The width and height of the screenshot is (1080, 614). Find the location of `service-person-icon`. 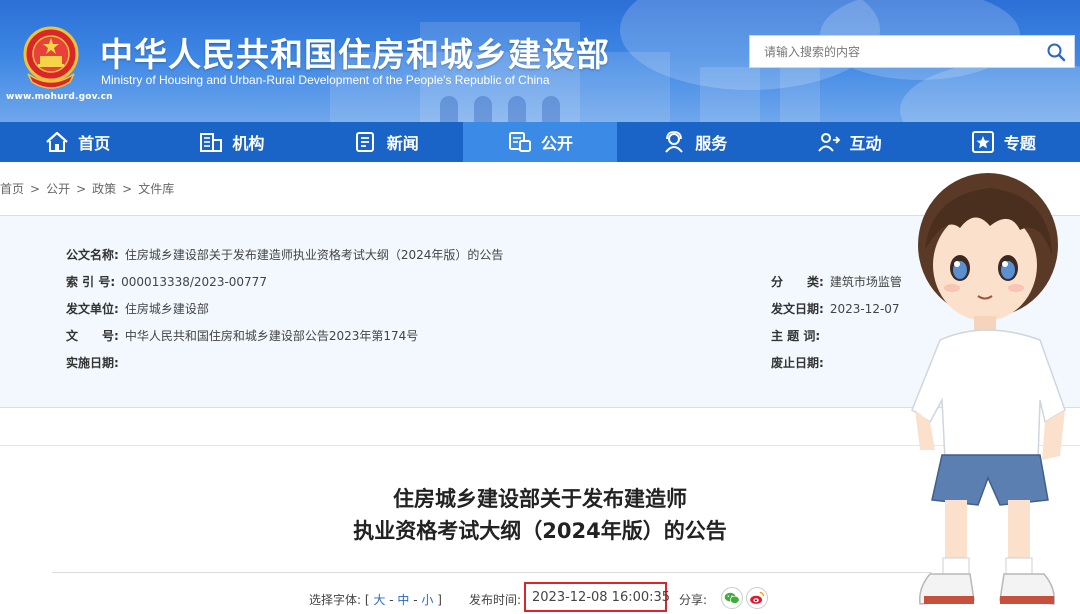

service-person-icon is located at coordinates (674, 142).